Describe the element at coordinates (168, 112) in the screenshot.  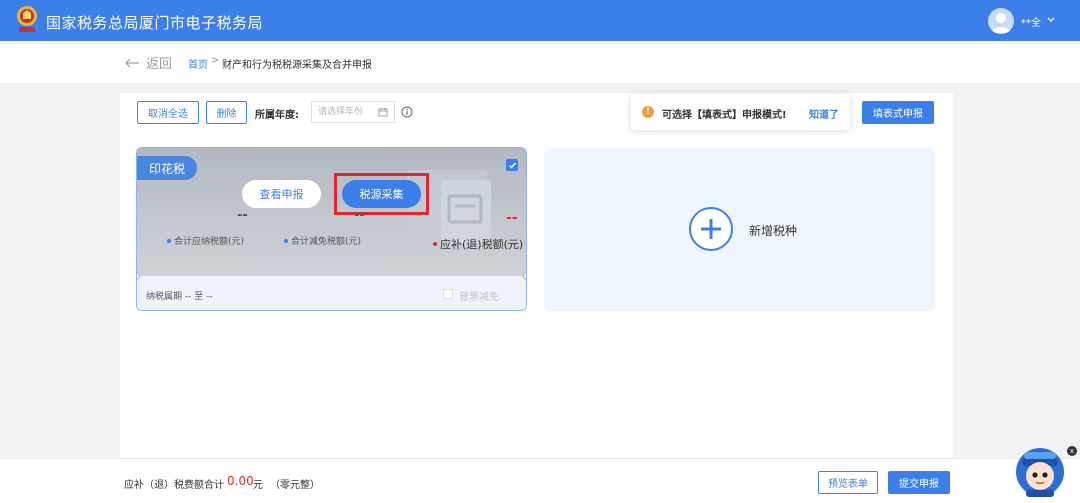
I see `deselect-all-button: 取消全选` at that location.